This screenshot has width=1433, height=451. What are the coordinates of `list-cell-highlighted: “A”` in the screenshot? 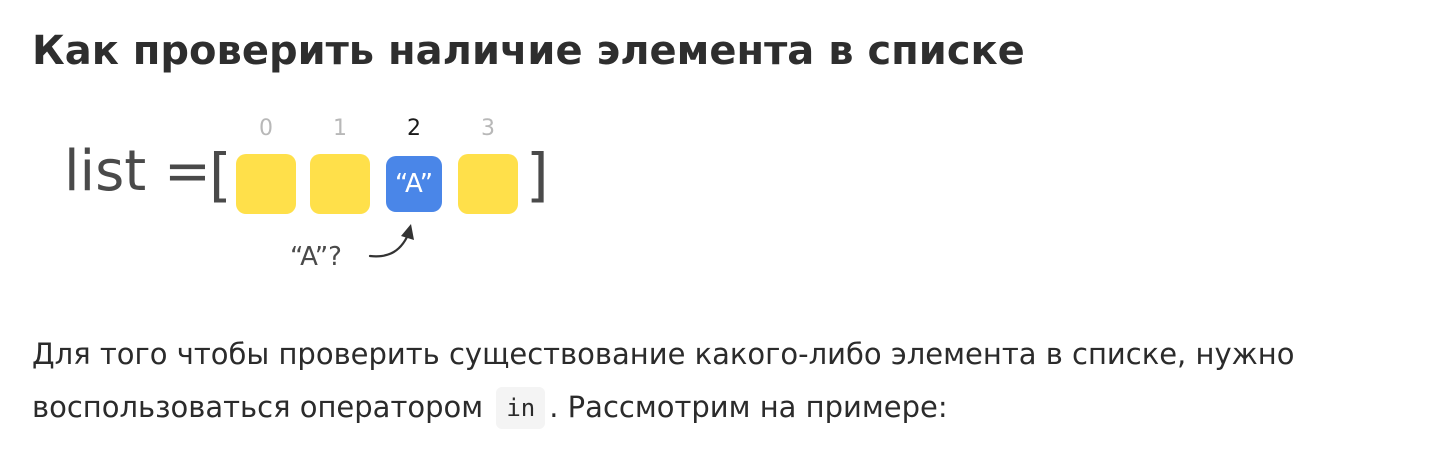 It's located at (414, 184).